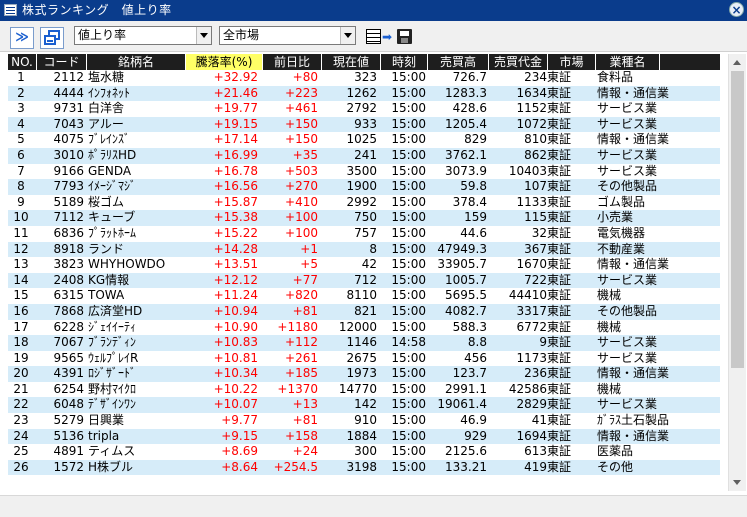 The width and height of the screenshot is (747, 517). Describe the element at coordinates (68, 451) in the screenshot. I see `cell-code: 4891` at that location.